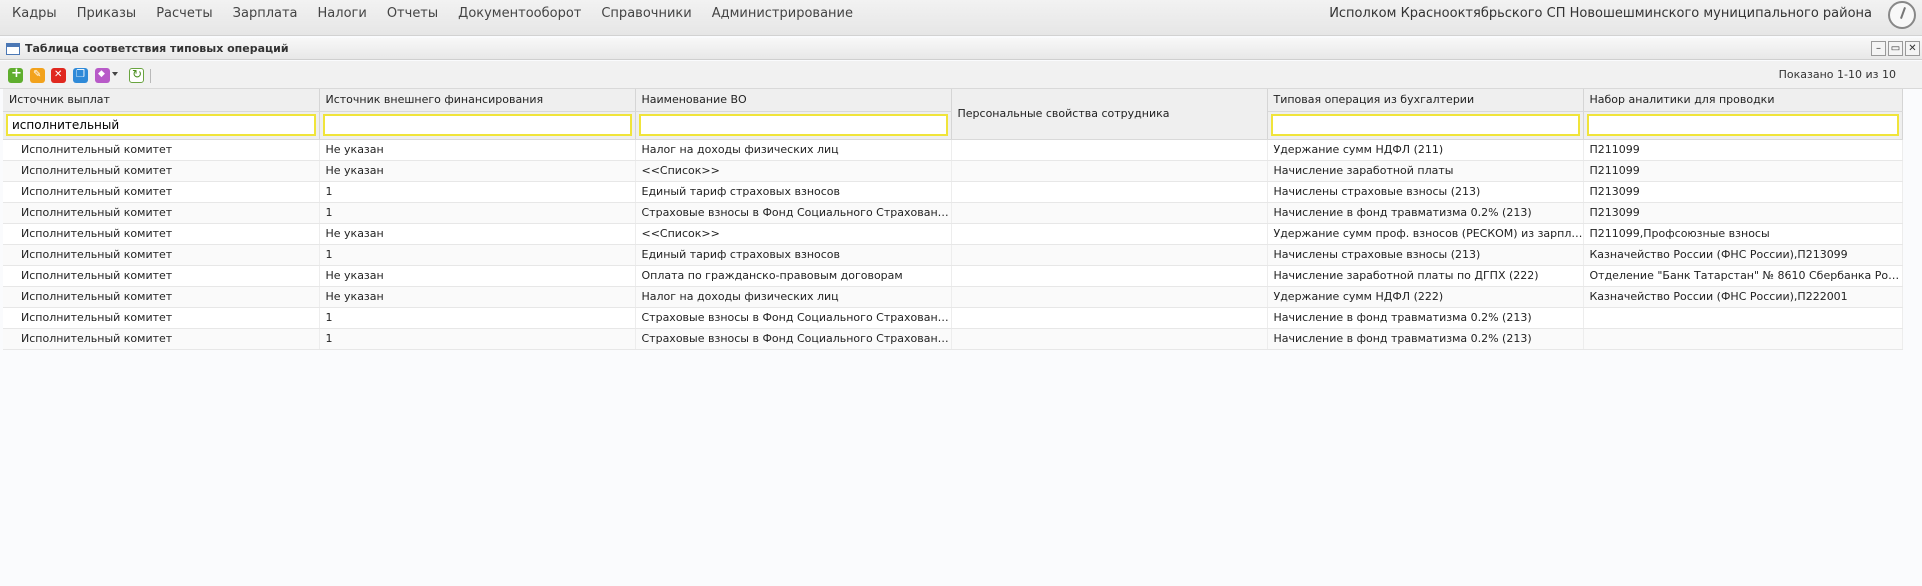 Image resolution: width=1922 pixels, height=586 pixels. I want to click on maximize-button: ▭, so click(1895, 48).